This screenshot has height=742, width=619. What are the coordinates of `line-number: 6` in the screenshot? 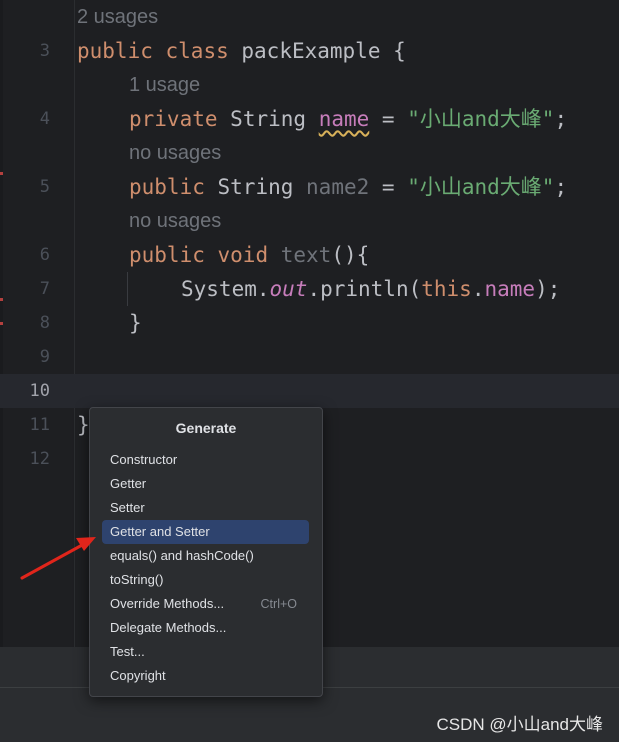 It's located at (44, 255).